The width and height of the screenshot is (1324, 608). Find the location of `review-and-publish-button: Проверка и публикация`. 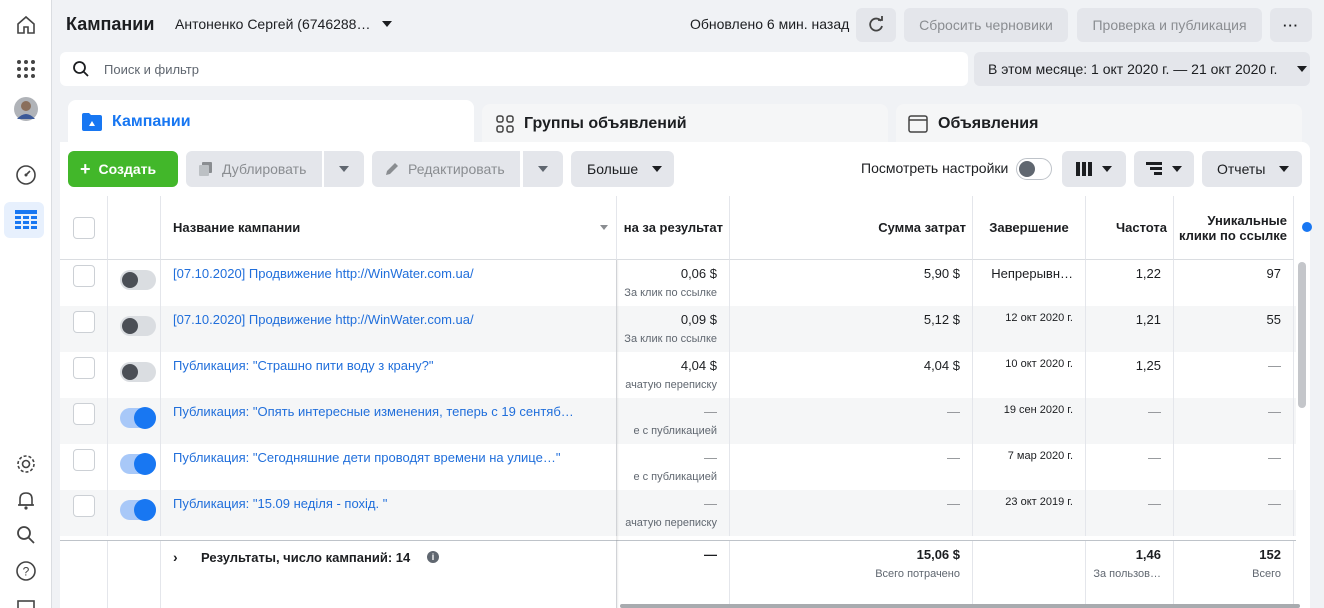

review-and-publish-button: Проверка и публикация is located at coordinates (1169, 25).